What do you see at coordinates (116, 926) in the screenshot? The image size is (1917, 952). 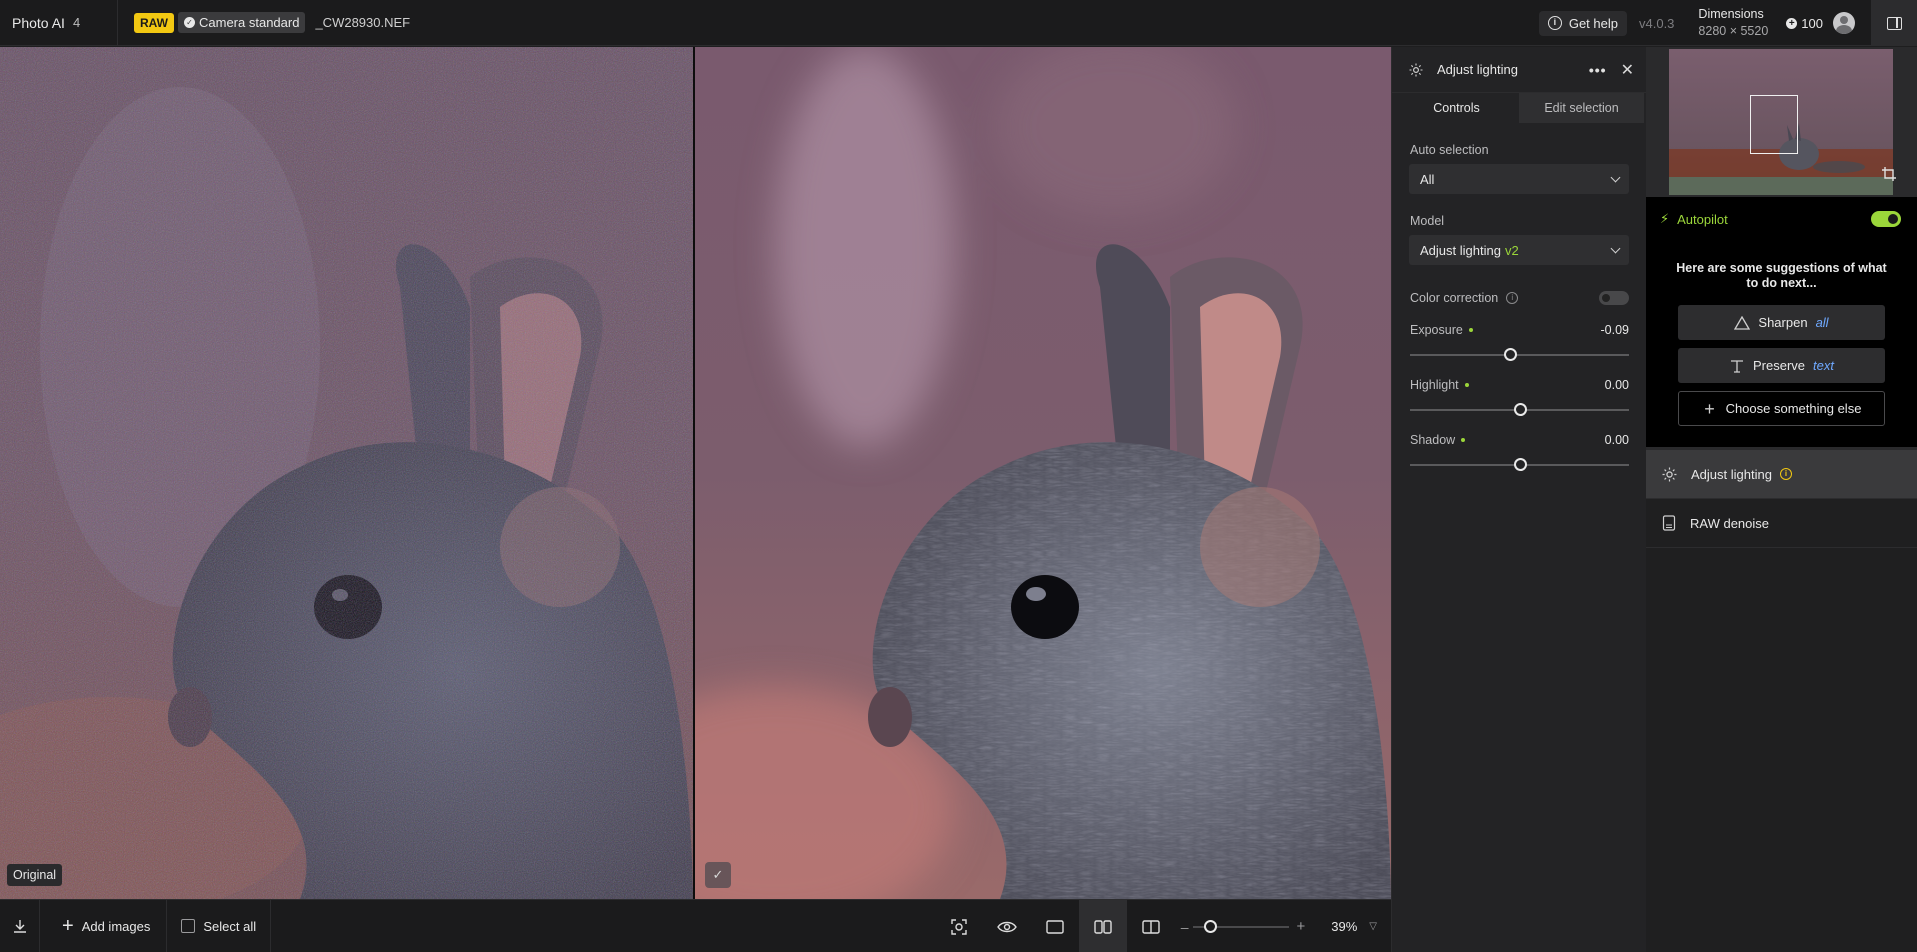 I see `add-images-label: Add images` at bounding box center [116, 926].